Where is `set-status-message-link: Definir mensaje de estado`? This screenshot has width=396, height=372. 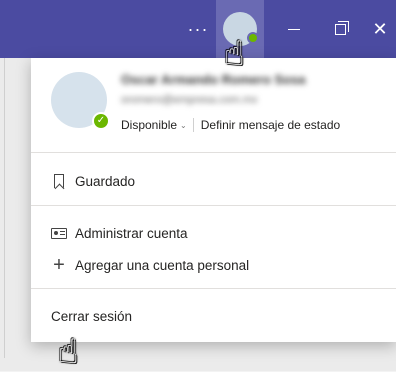
set-status-message-link: Definir mensaje de estado is located at coordinates (270, 125).